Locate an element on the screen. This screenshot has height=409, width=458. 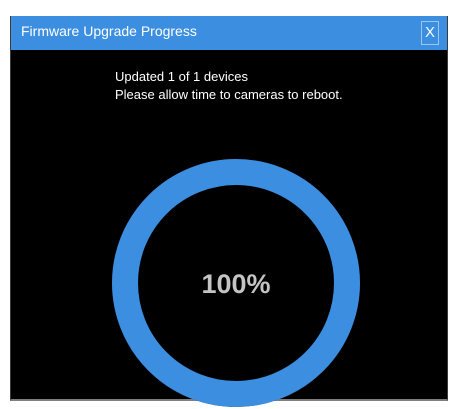
dialog-title: Firmware Upgrade Progress is located at coordinates (109, 31).